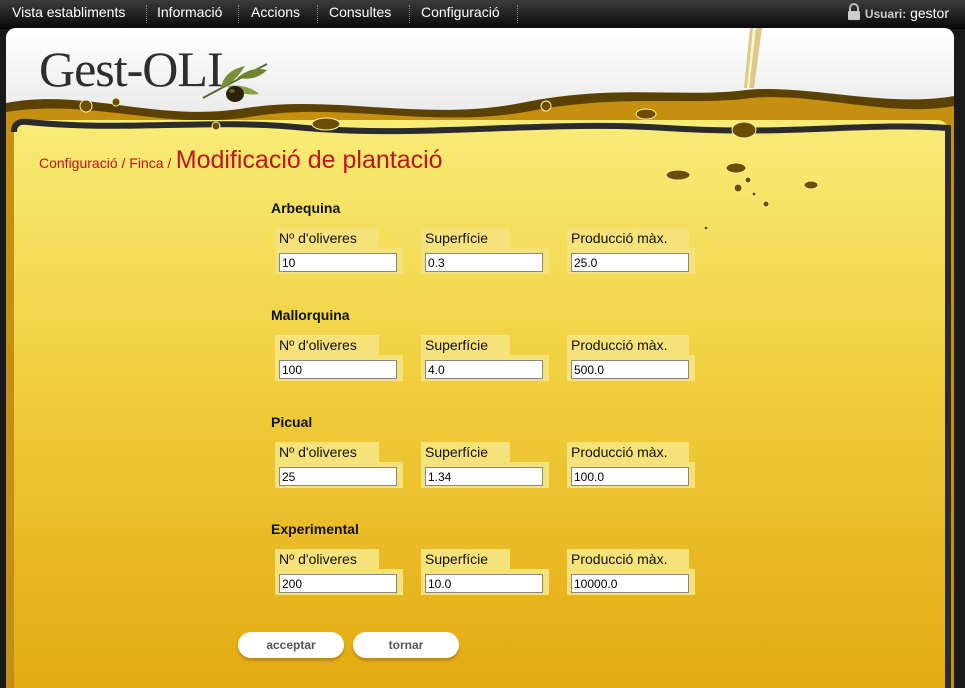  What do you see at coordinates (235, 82) in the screenshot?
I see `olive-branch-icon` at bounding box center [235, 82].